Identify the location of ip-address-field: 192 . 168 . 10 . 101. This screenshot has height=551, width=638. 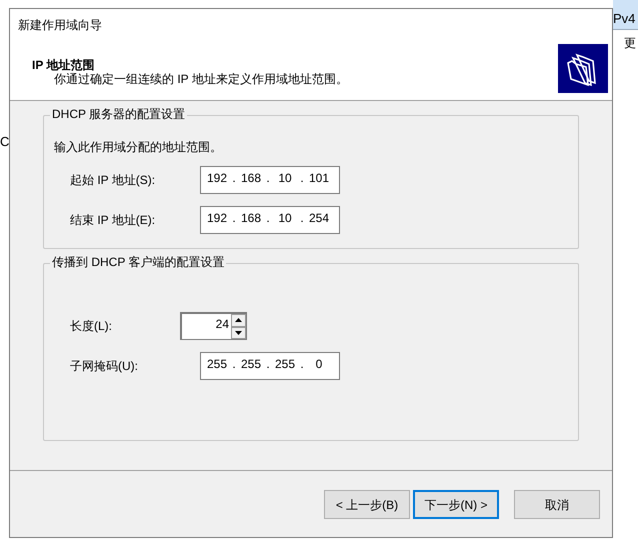
(270, 180).